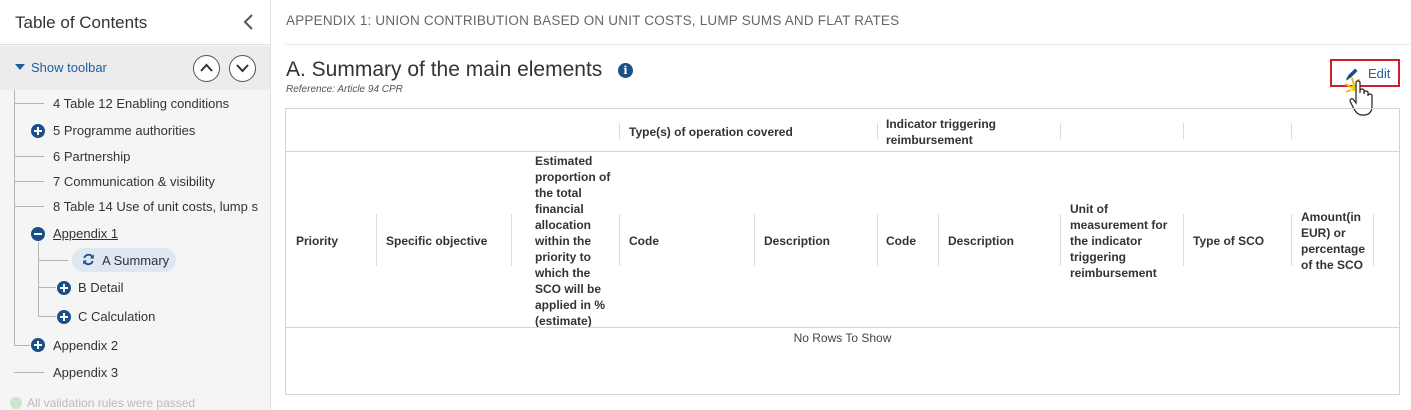 Image resolution: width=1411 pixels, height=410 pixels. I want to click on move-down-button, so click(242, 68).